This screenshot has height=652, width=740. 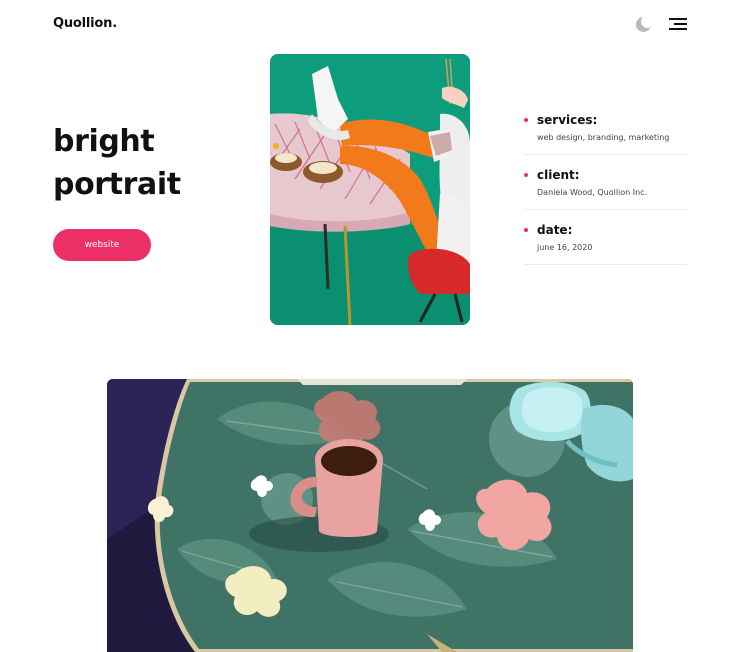 I want to click on hero-portrait-image, so click(x=370, y=189).